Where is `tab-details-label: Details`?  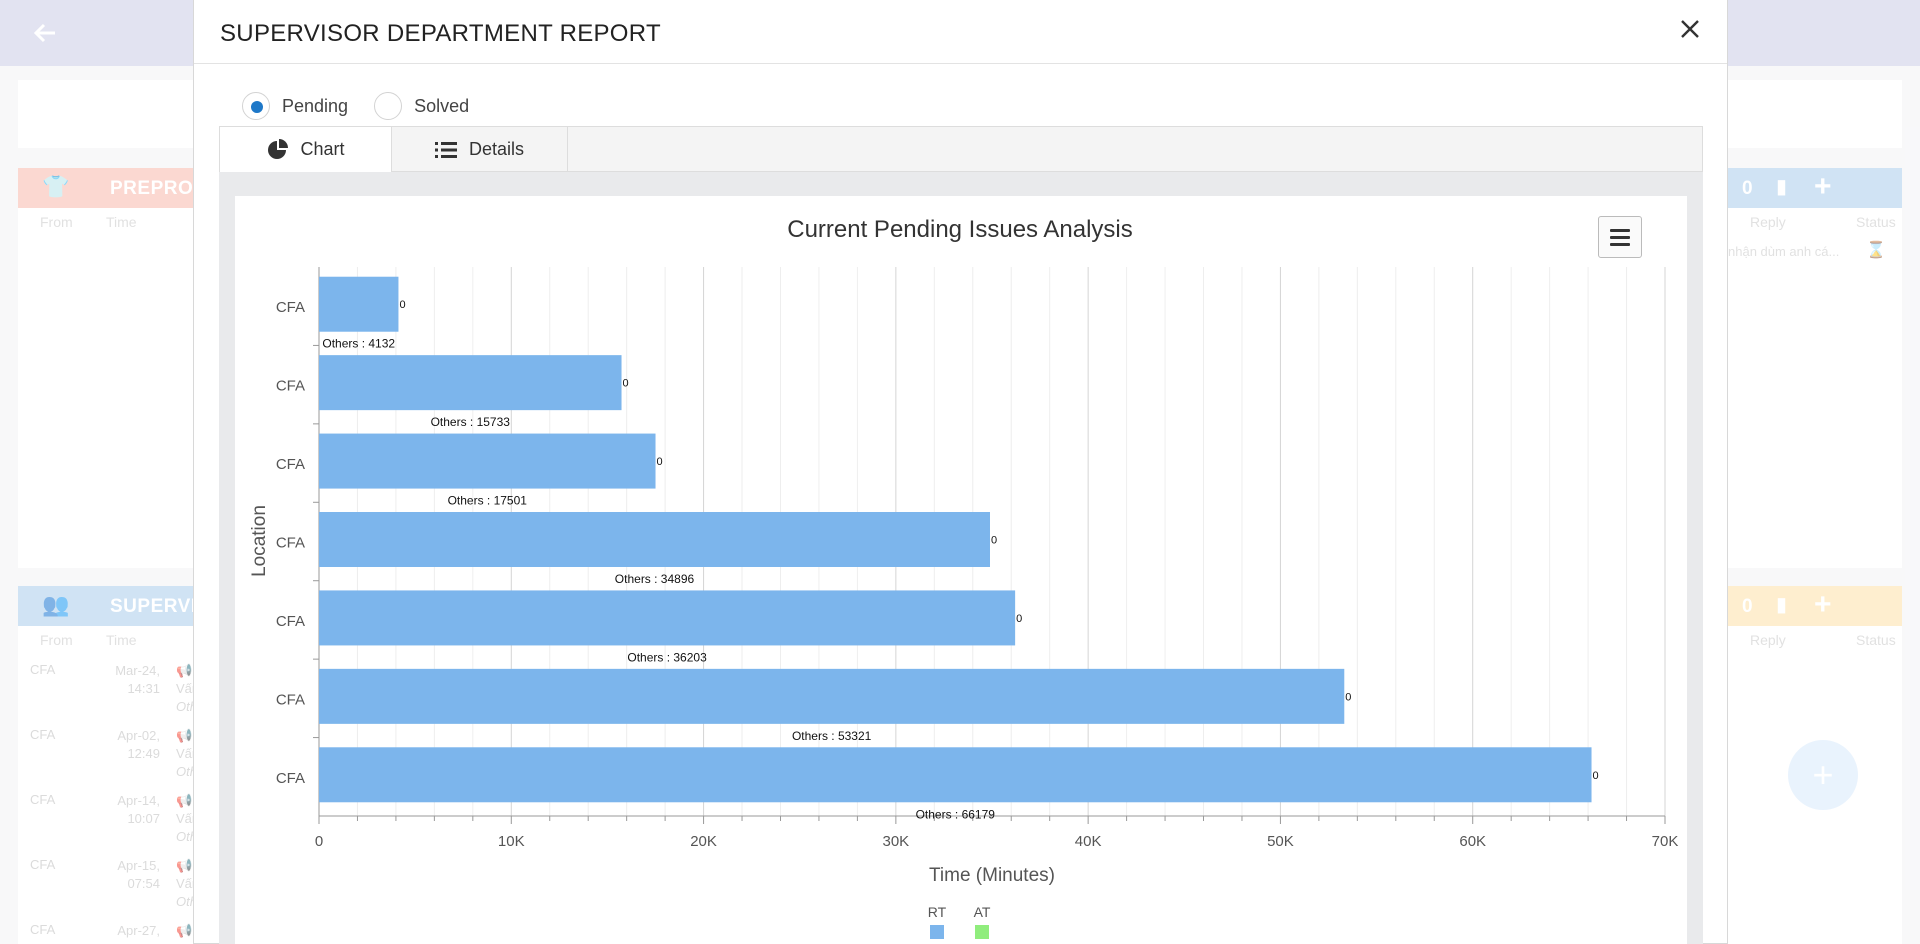
tab-details-label: Details is located at coordinates (496, 149).